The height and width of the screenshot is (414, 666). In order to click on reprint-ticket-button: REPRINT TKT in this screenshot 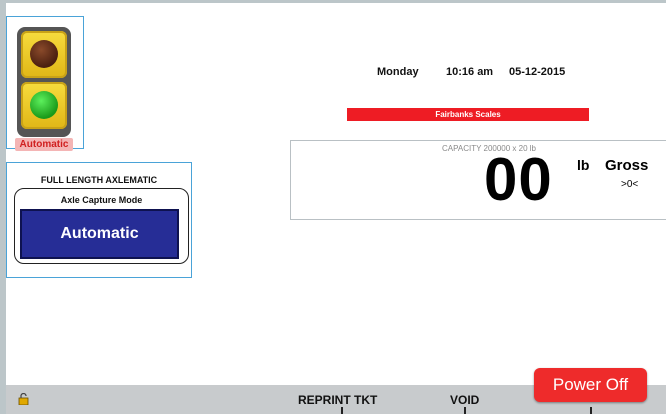, I will do `click(337, 400)`.